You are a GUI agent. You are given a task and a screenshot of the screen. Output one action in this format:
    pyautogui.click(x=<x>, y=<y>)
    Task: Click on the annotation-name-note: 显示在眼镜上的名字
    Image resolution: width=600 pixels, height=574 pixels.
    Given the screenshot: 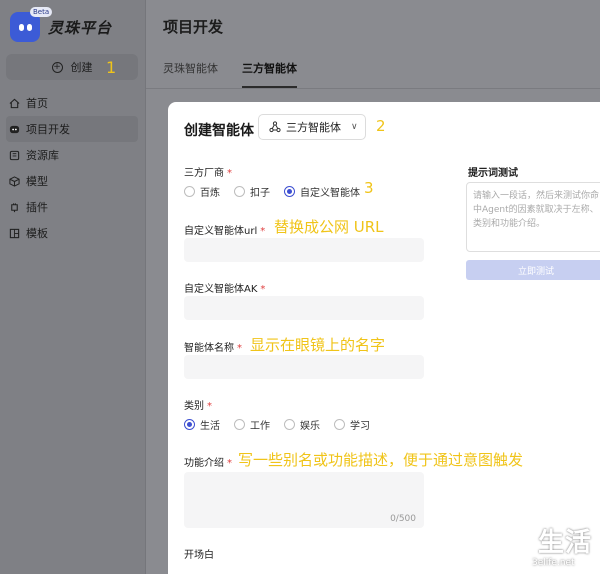 What is the action you would take?
    pyautogui.click(x=318, y=345)
    